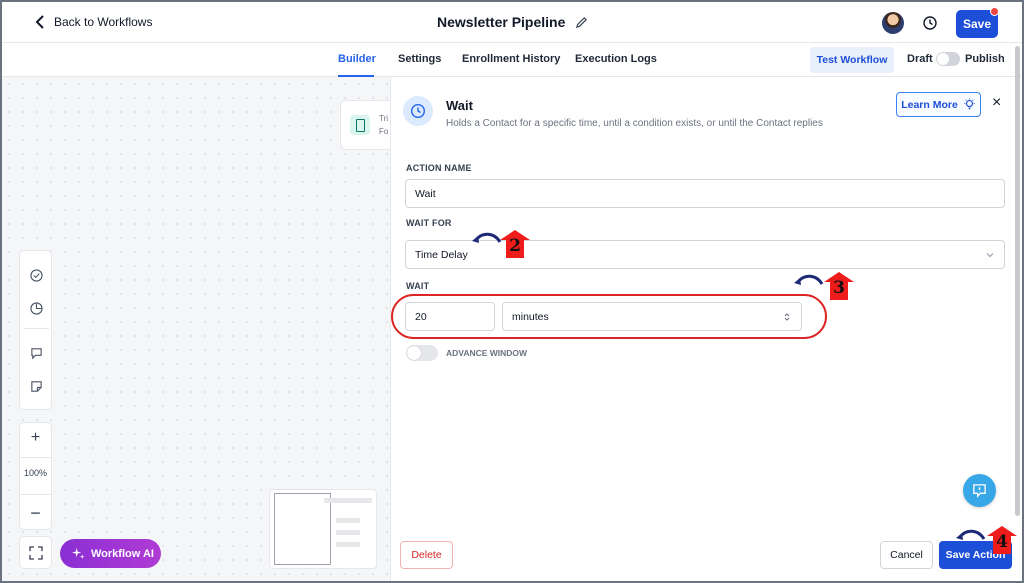 The image size is (1024, 583). I want to click on fit-screen-button, so click(35, 552).